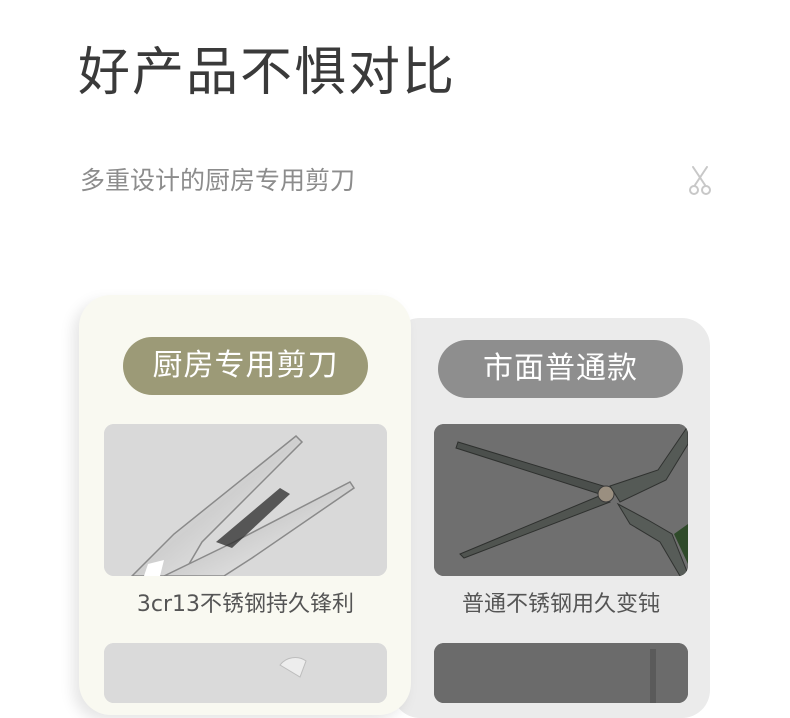 The height and width of the screenshot is (718, 790). Describe the element at coordinates (245, 366) in the screenshot. I see `kitchen-scissors-badge: 厨房专用剪刀` at that location.